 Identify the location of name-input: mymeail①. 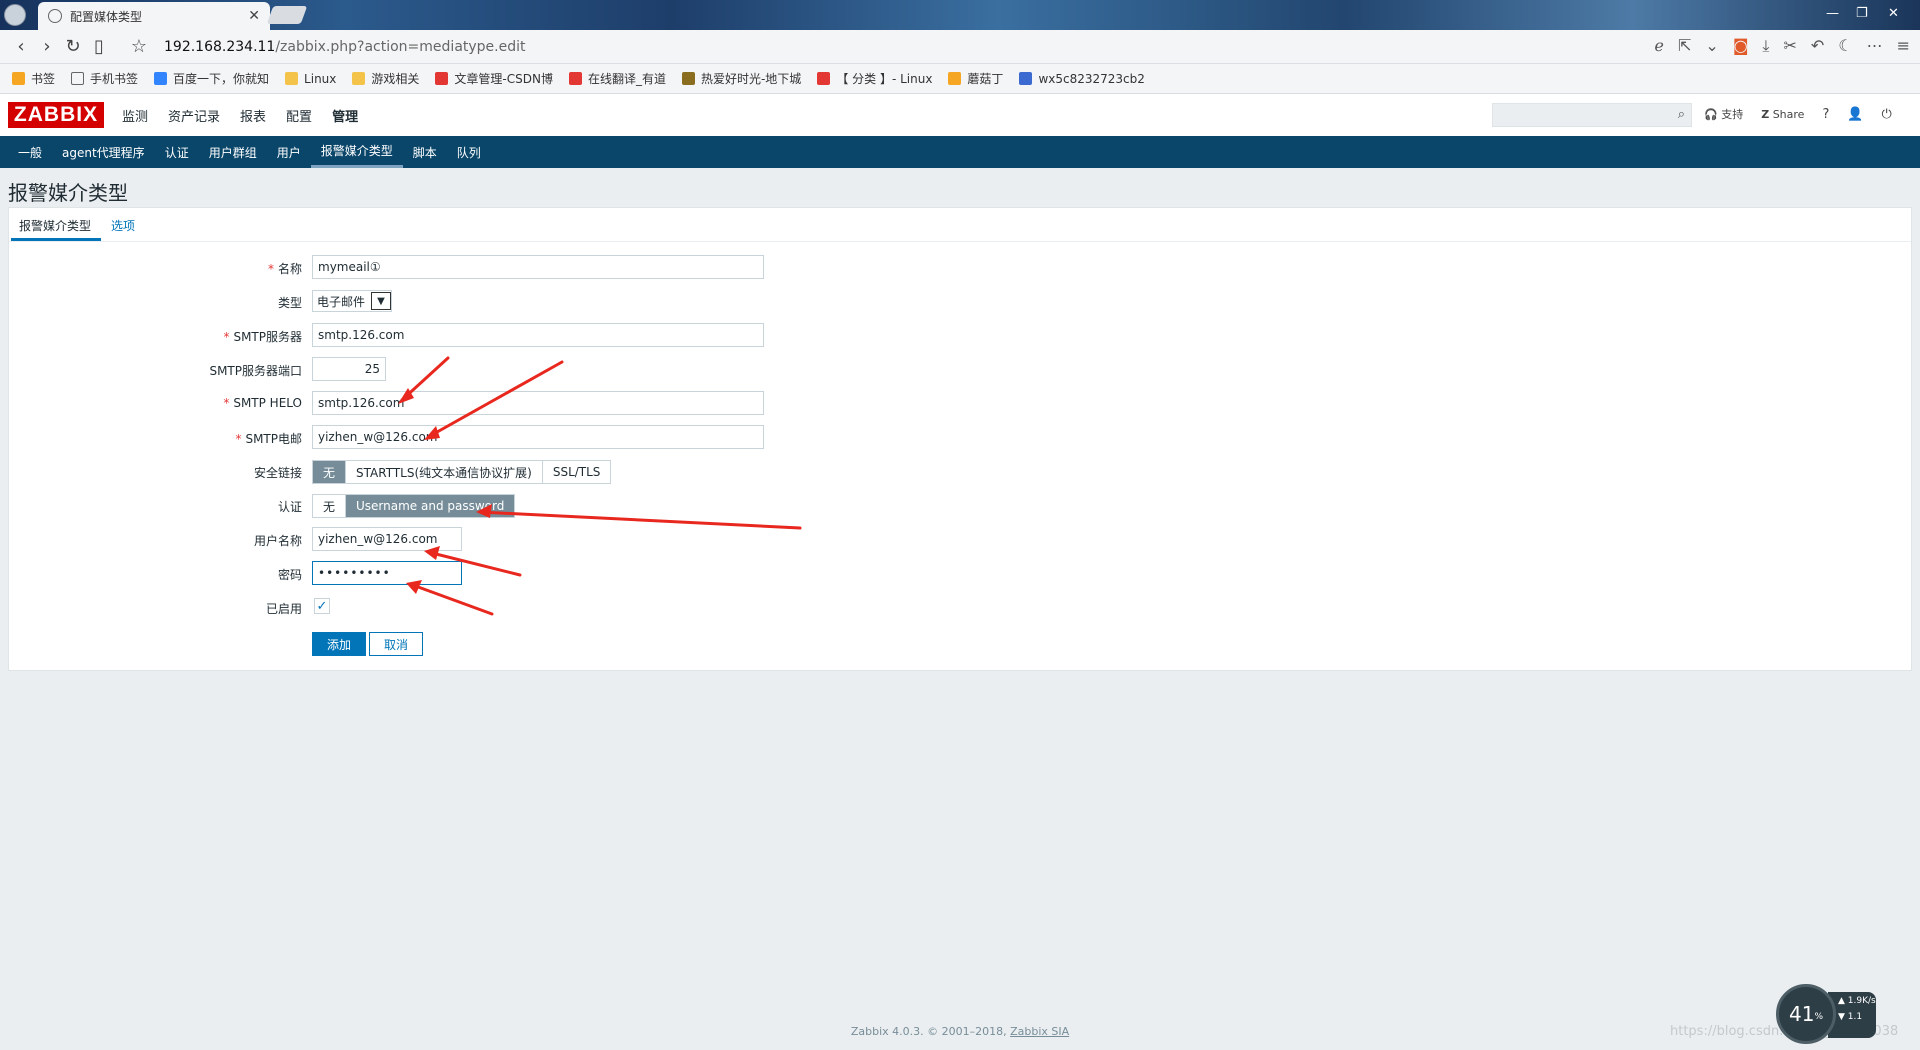
(538, 267).